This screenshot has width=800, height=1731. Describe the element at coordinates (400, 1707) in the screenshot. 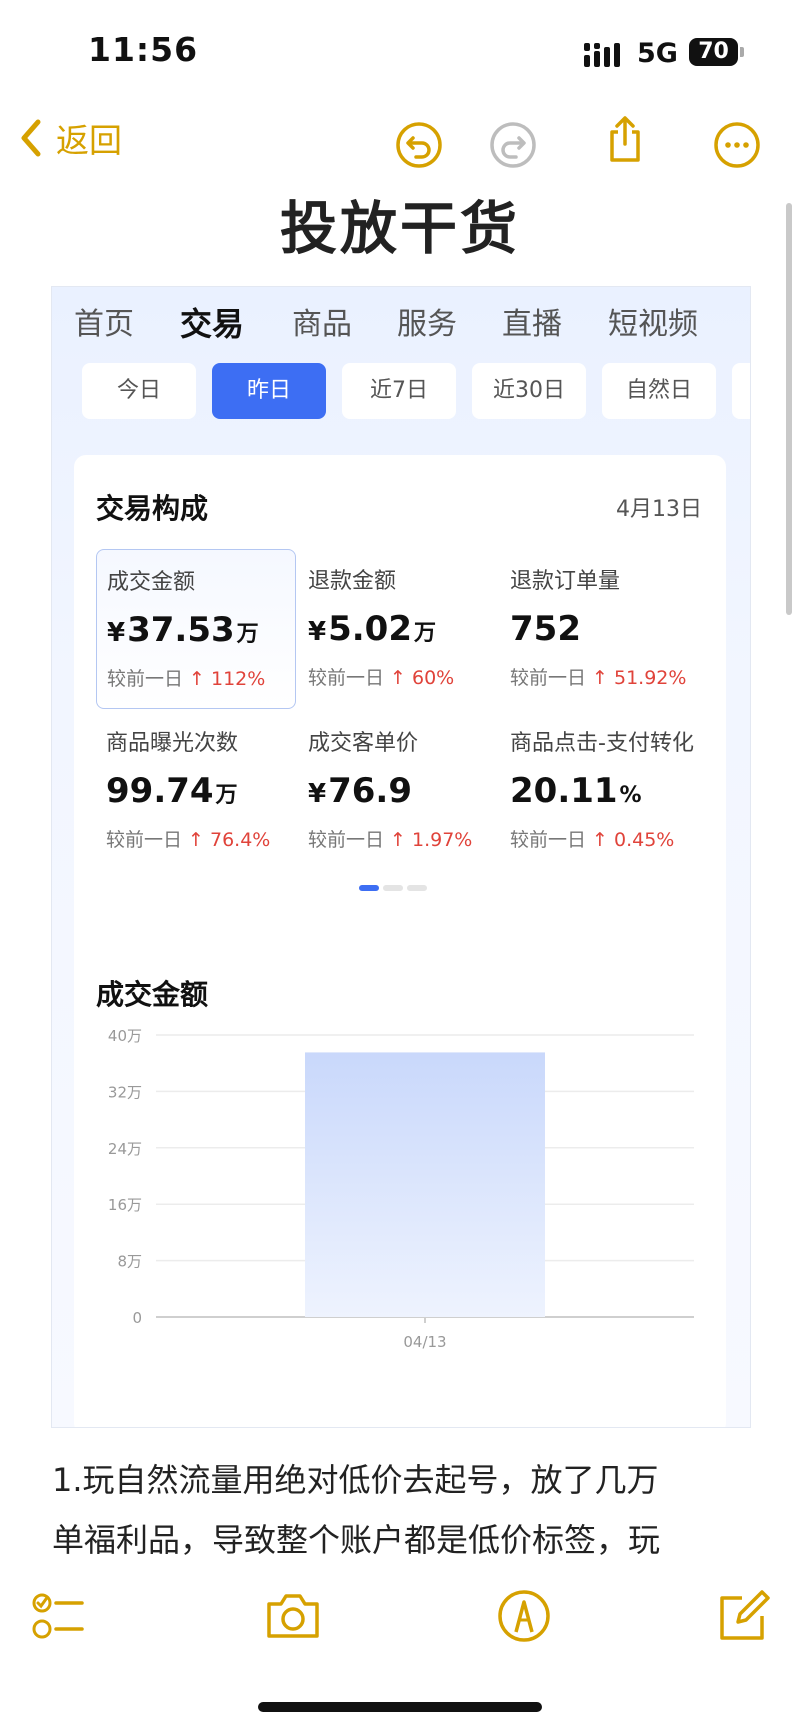

I see `home-indicator` at that location.